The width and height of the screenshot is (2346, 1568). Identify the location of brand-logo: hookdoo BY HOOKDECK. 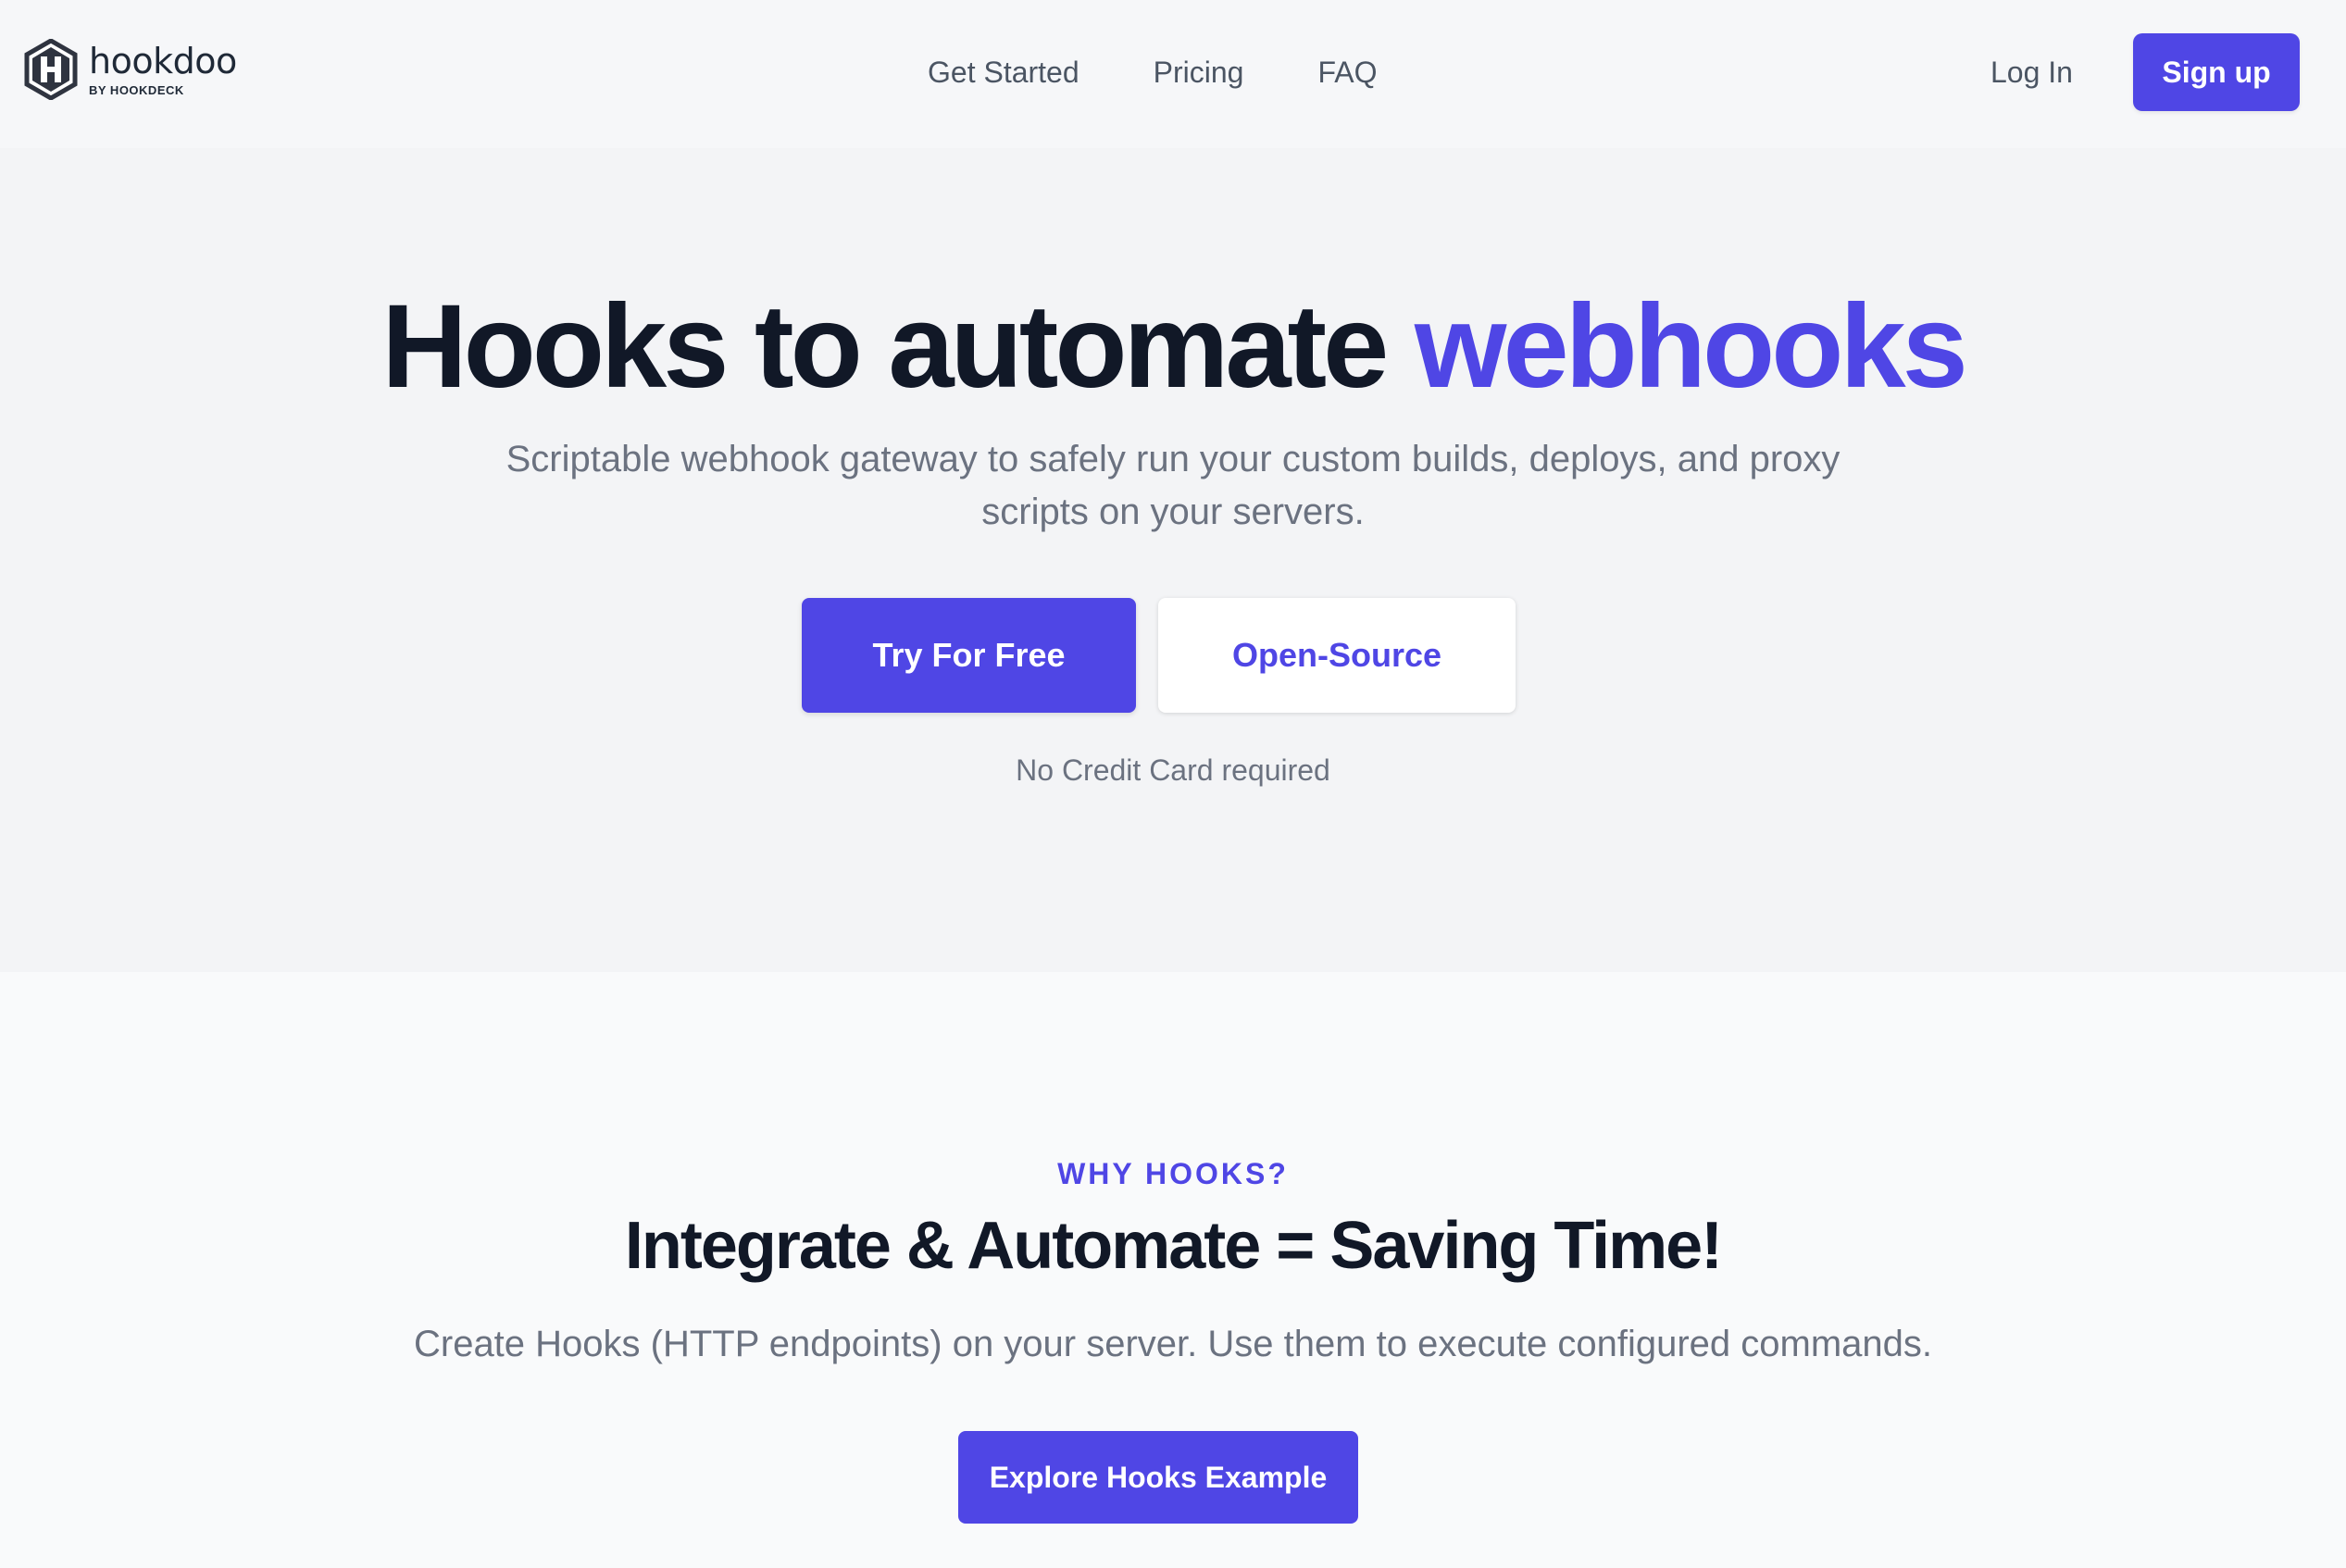
(130, 69).